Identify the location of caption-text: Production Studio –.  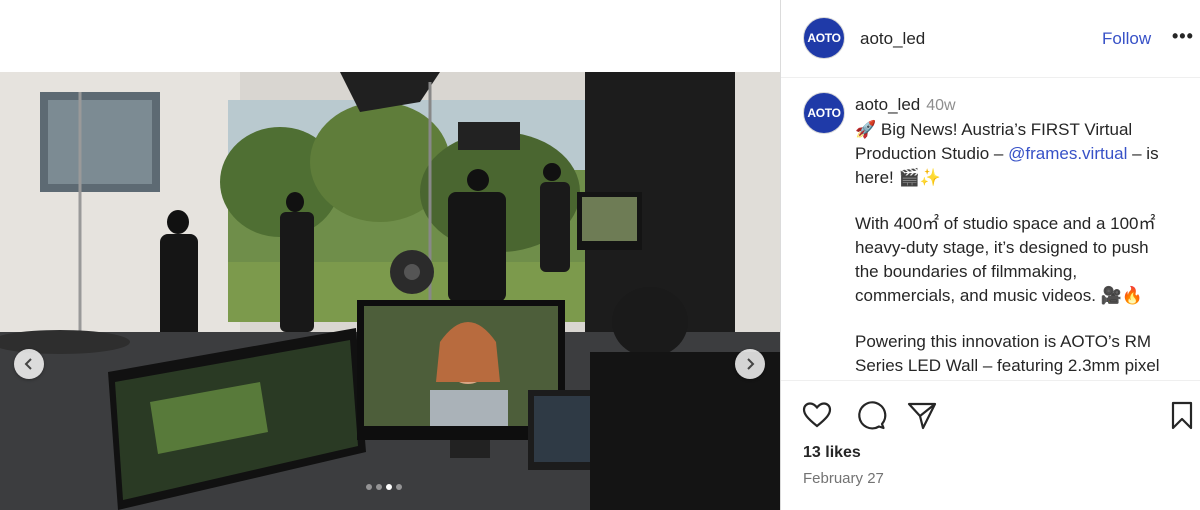
(932, 153).